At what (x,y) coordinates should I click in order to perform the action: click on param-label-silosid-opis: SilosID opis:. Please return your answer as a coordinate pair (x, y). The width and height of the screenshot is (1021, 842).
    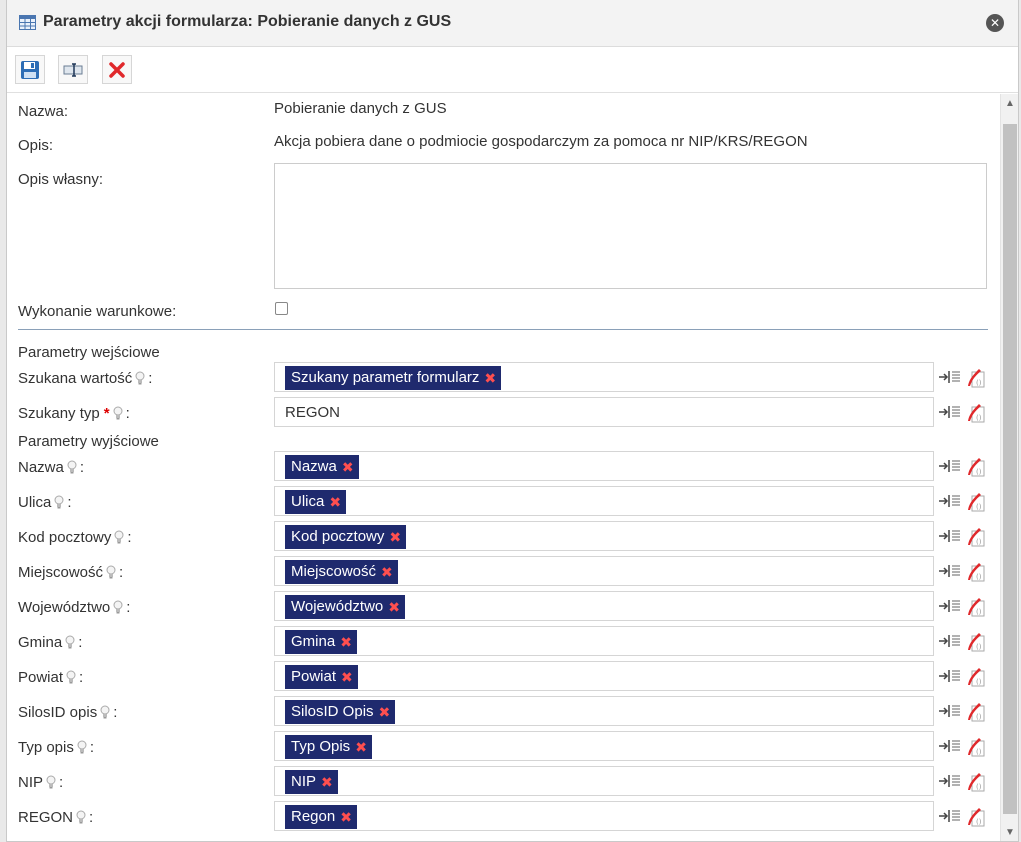
    Looking at the image, I should click on (67, 712).